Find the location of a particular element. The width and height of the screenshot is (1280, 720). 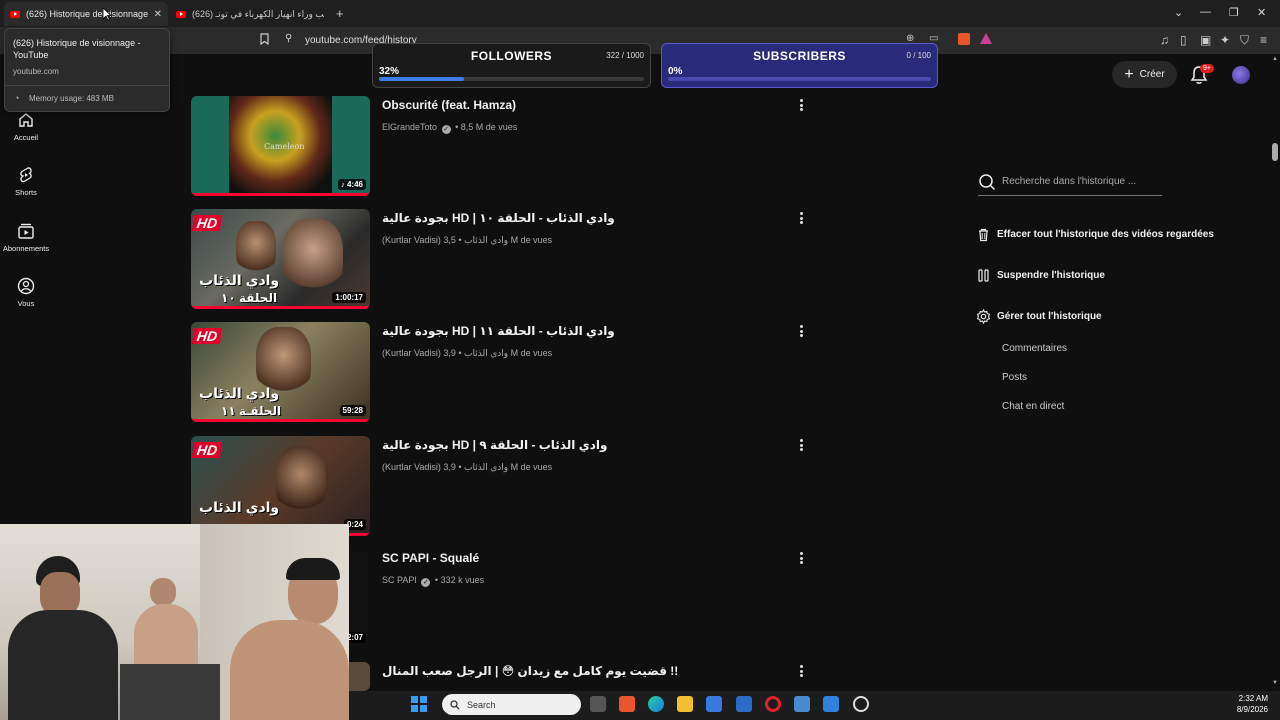

file-explorer-icon is located at coordinates (685, 704).